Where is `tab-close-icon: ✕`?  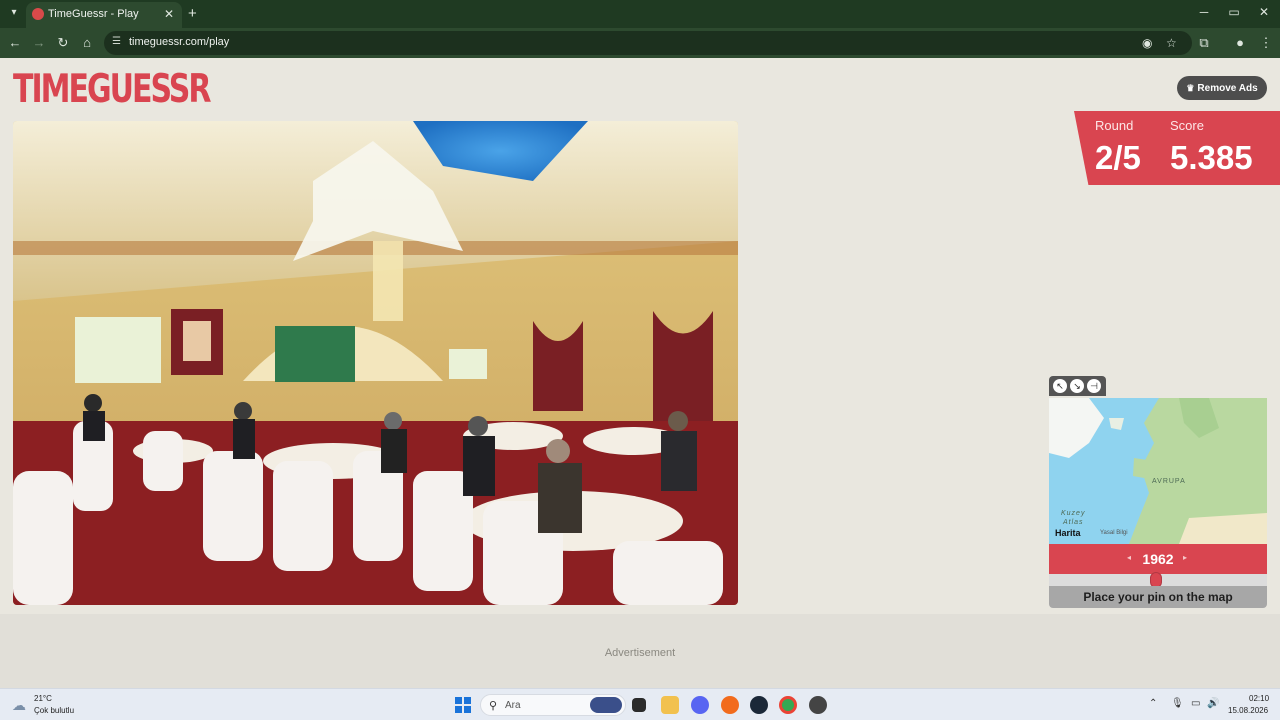
tab-close-icon: ✕ is located at coordinates (169, 14).